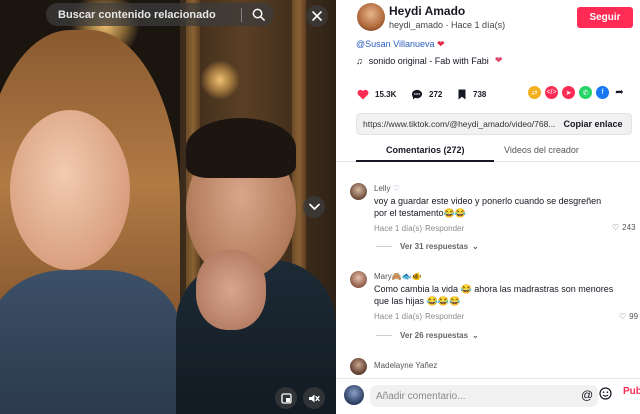 This screenshot has width=640, height=414. What do you see at coordinates (593, 124) in the screenshot?
I see `copy-link-button: Copiar enlace` at bounding box center [593, 124].